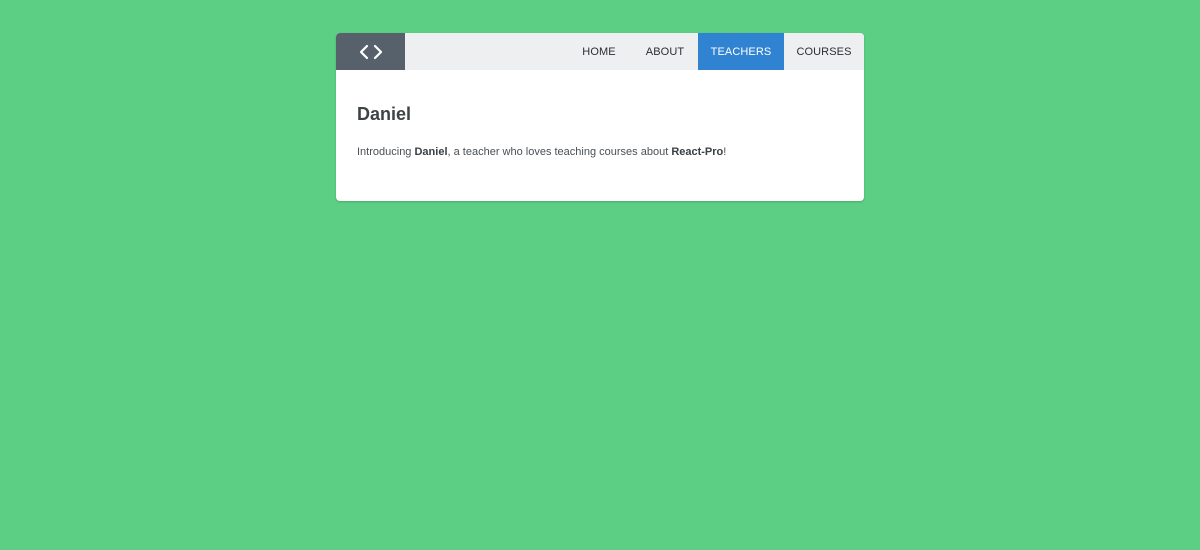 This screenshot has height=550, width=1200. I want to click on intro-teacher-name: Daniel, so click(431, 152).